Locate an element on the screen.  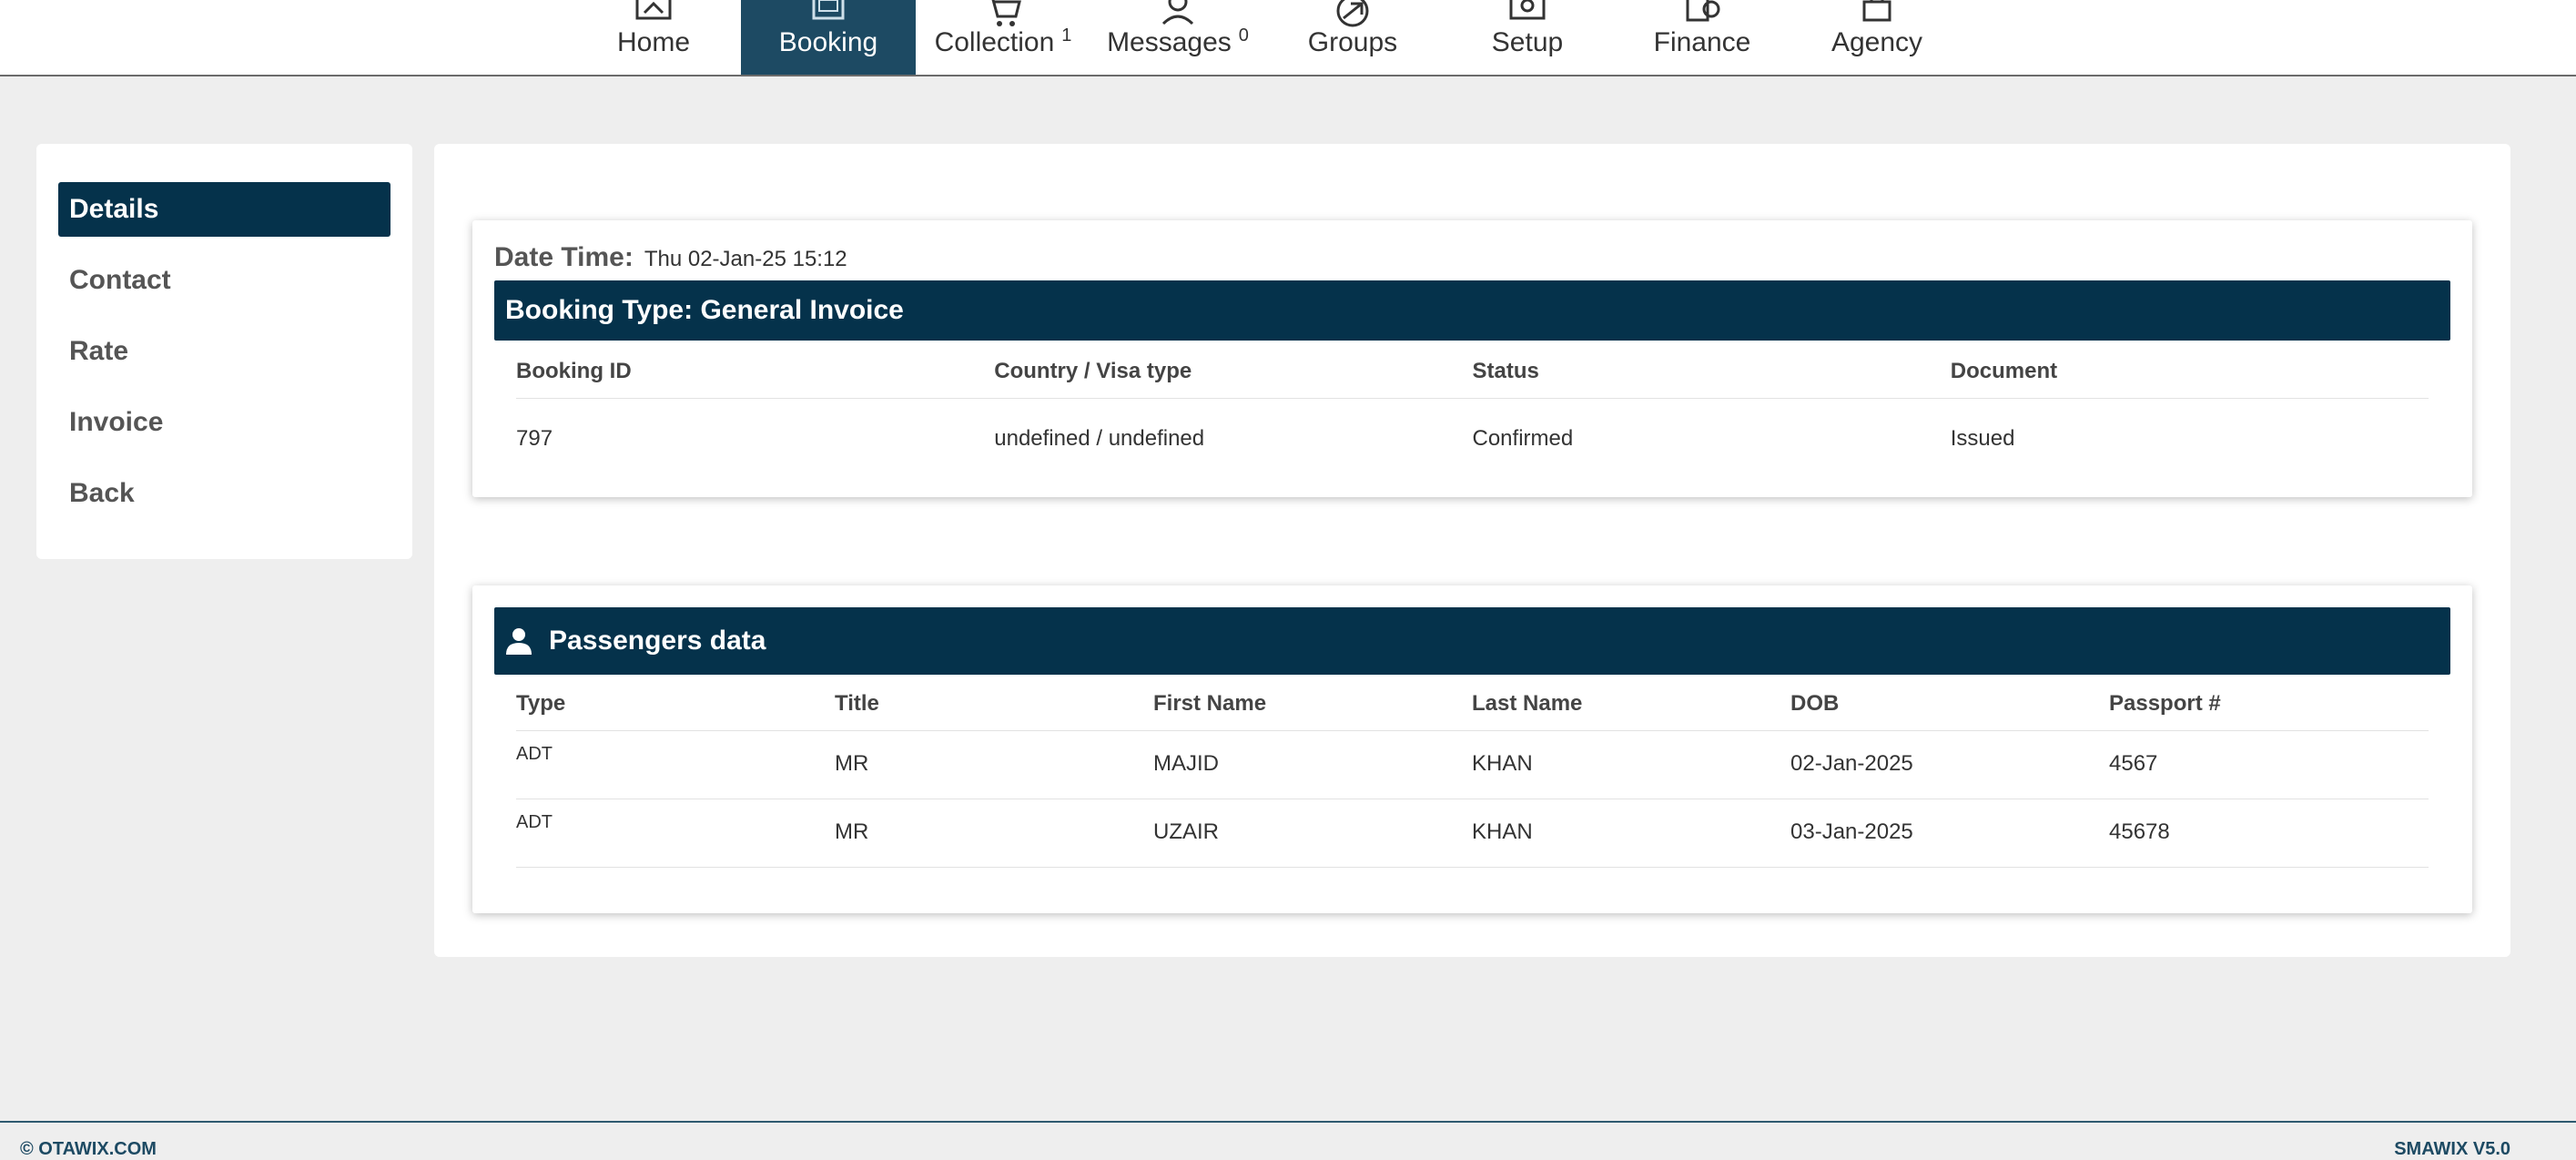
sidebar: Details Contact Rate Invoice Back is located at coordinates (224, 351).